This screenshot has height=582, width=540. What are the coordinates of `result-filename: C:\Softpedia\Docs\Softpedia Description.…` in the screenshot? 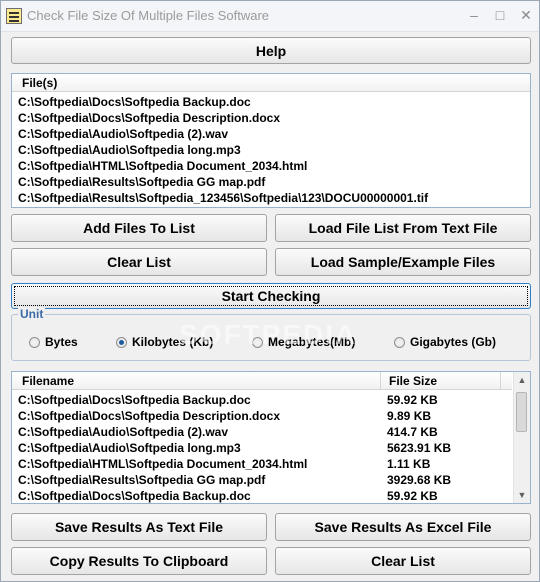 It's located at (149, 416).